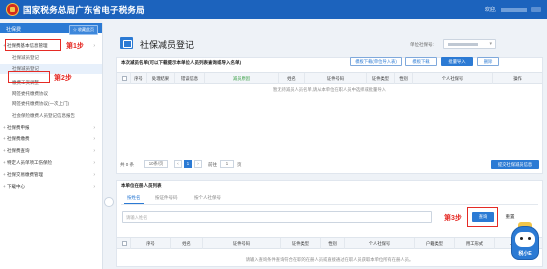  What do you see at coordinates (421, 61) in the screenshot?
I see `download-template-button: 模板下载` at bounding box center [421, 61].